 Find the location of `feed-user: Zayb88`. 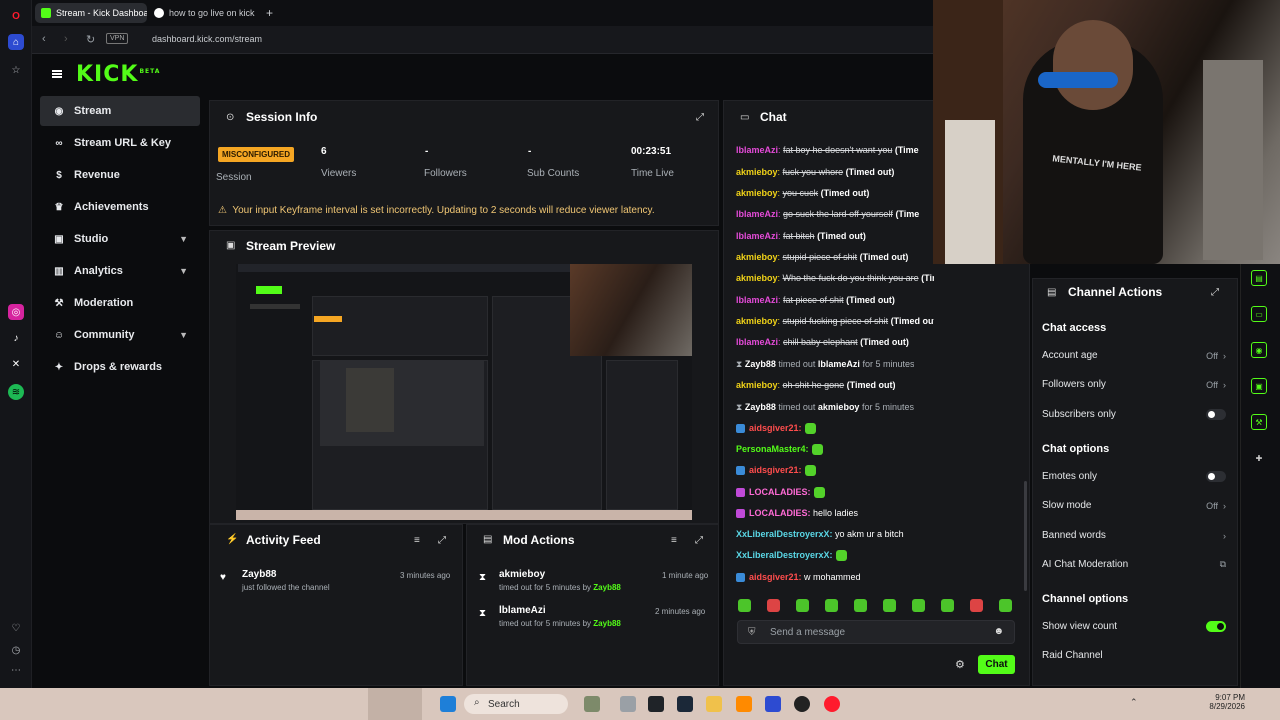

feed-user: Zayb88 is located at coordinates (259, 574).